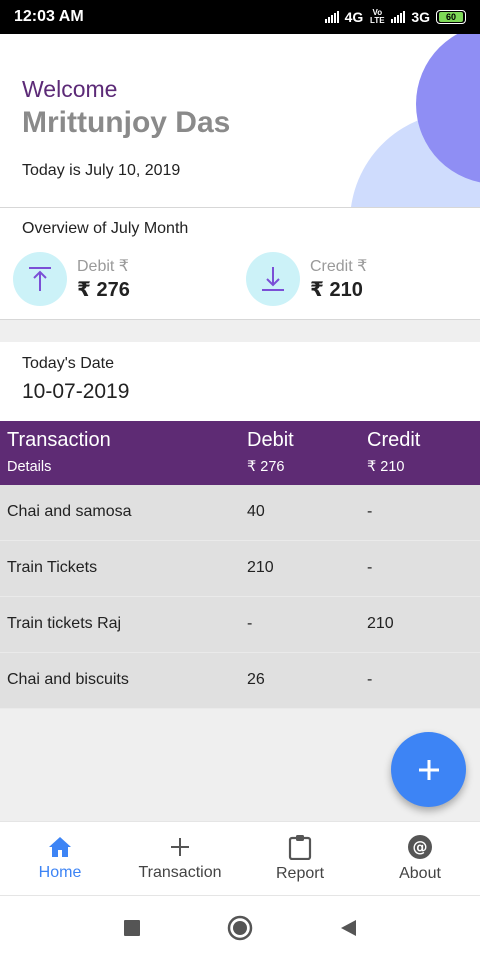 The image size is (480, 960). I want to click on today-date-value: 10-07-2019, so click(76, 391).